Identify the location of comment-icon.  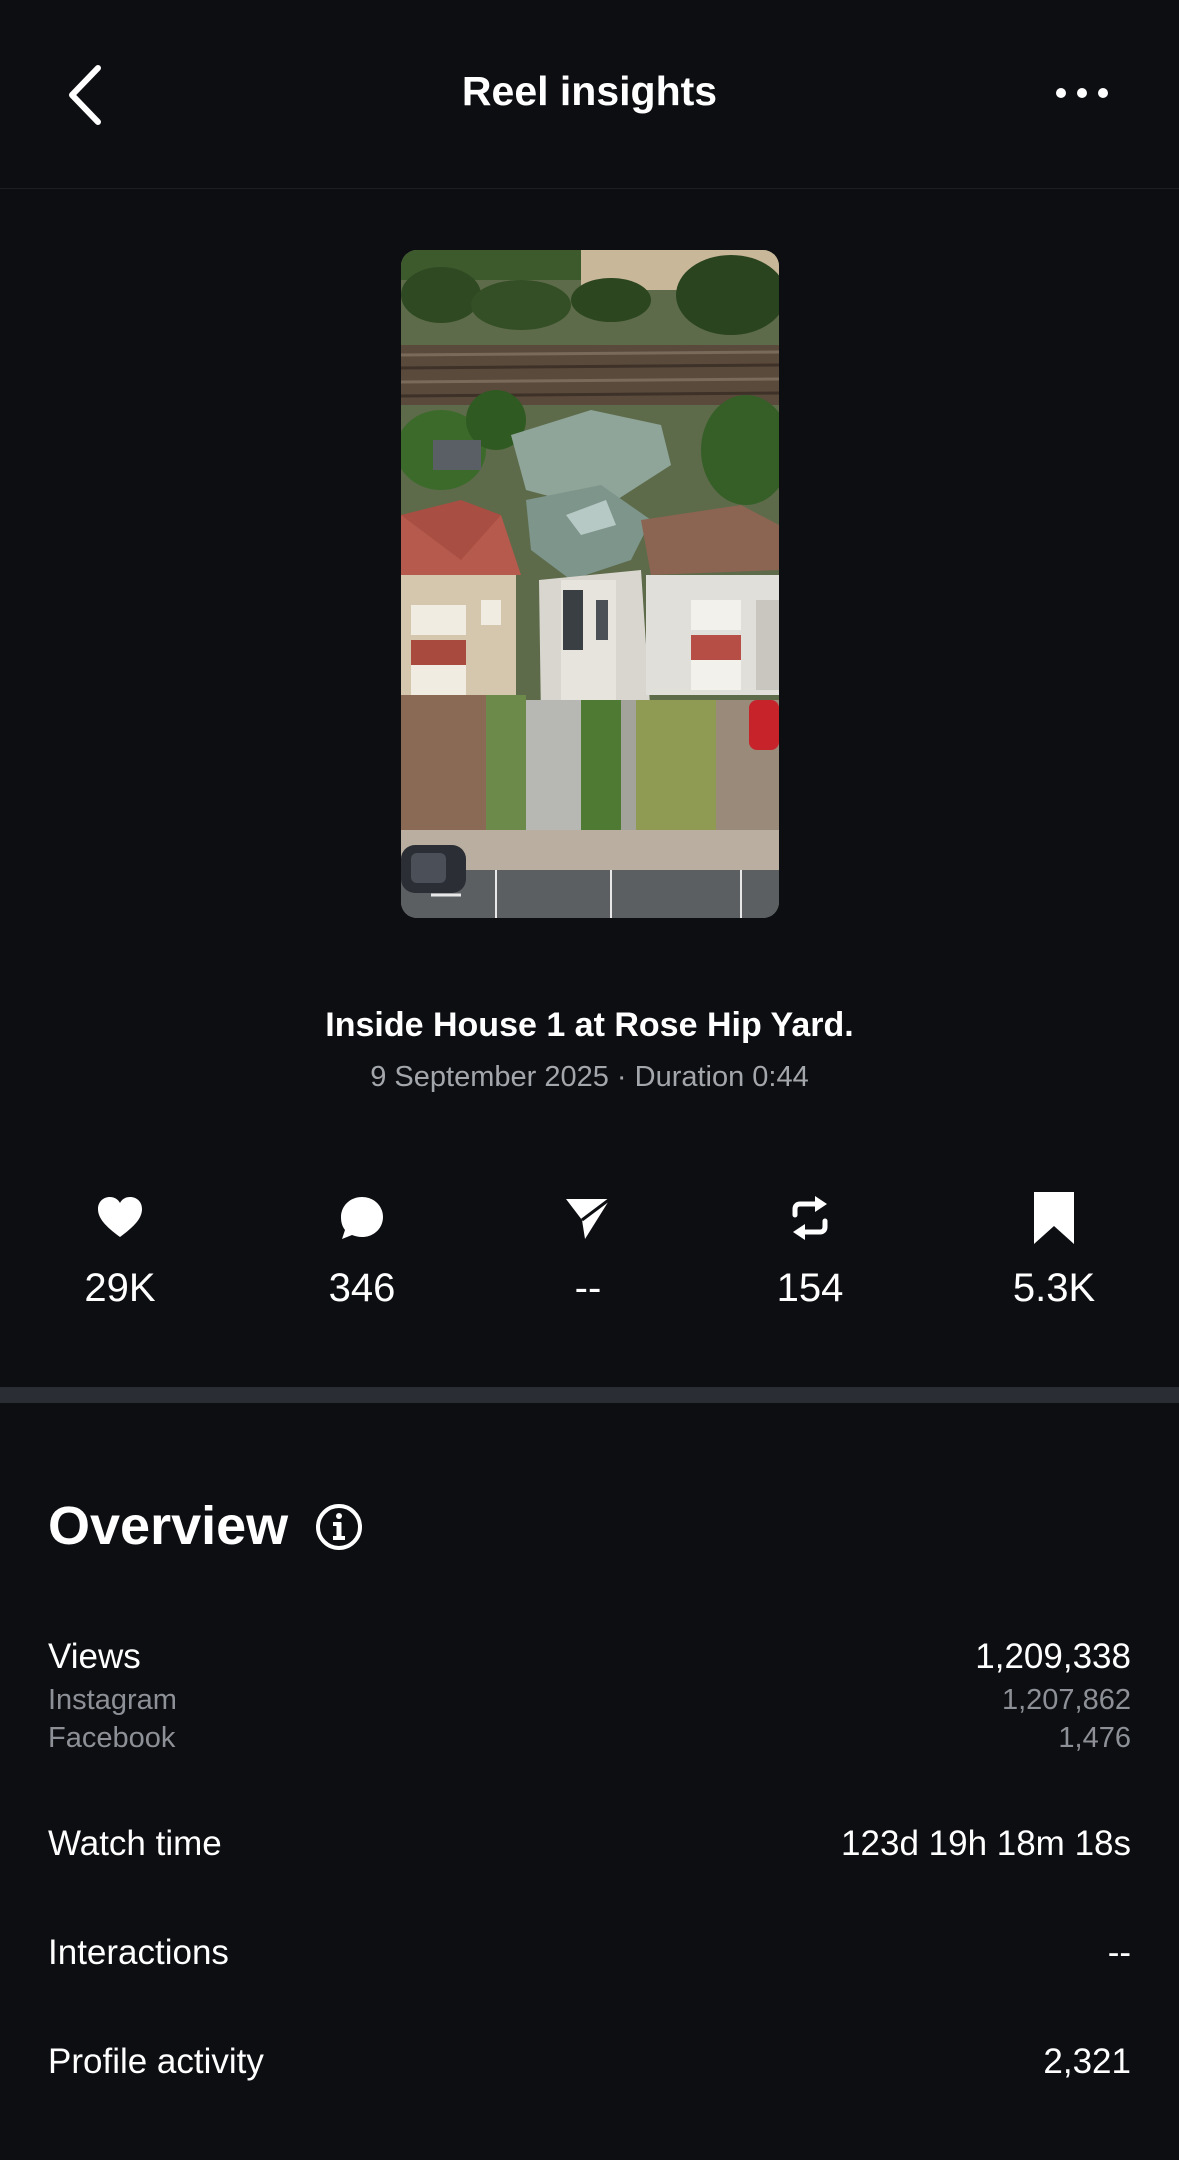
(362, 1218).